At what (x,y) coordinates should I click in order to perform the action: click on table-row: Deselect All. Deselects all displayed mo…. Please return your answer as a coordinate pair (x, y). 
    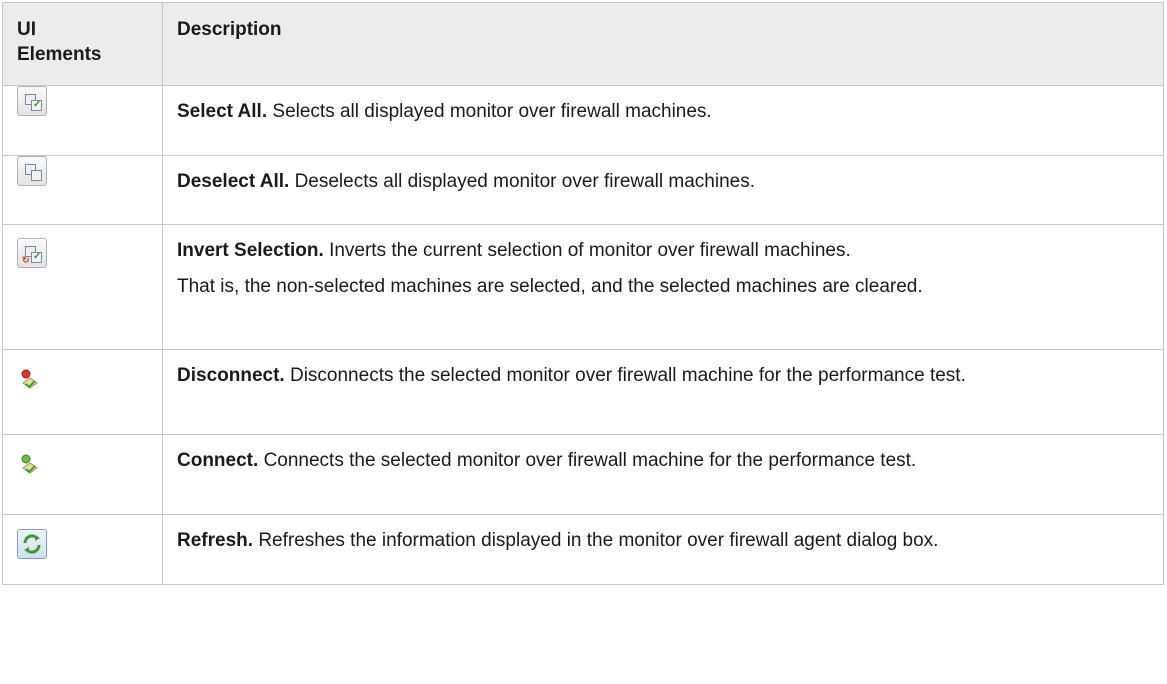
    Looking at the image, I should click on (583, 190).